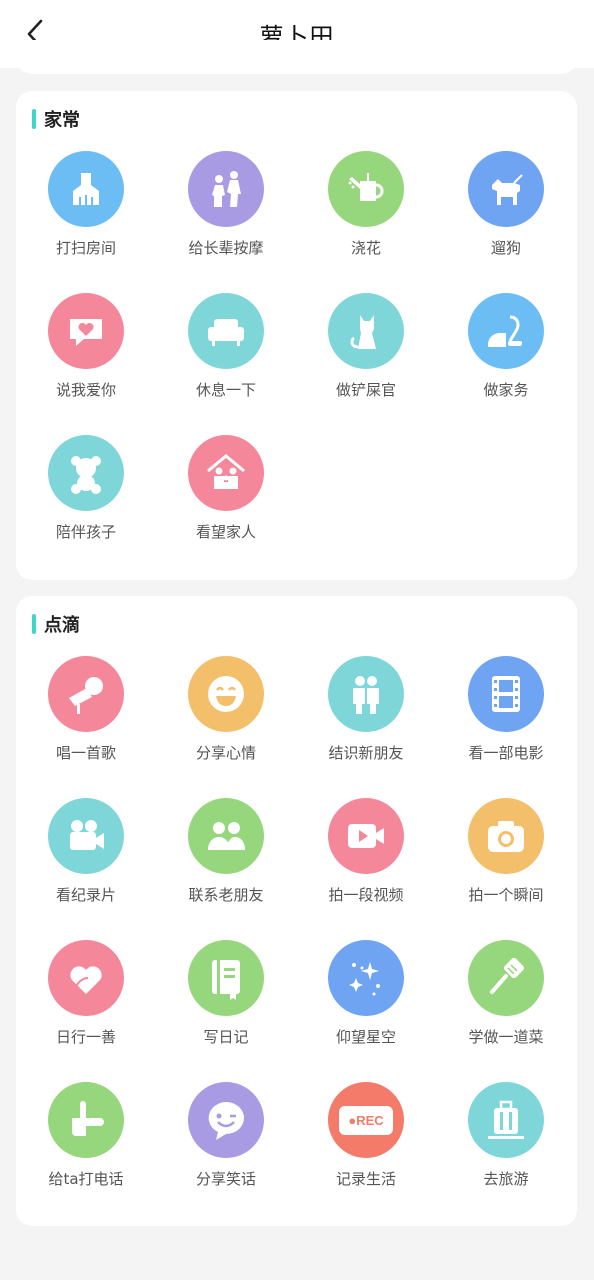  I want to click on activity-label: 休息一下, so click(225, 390).